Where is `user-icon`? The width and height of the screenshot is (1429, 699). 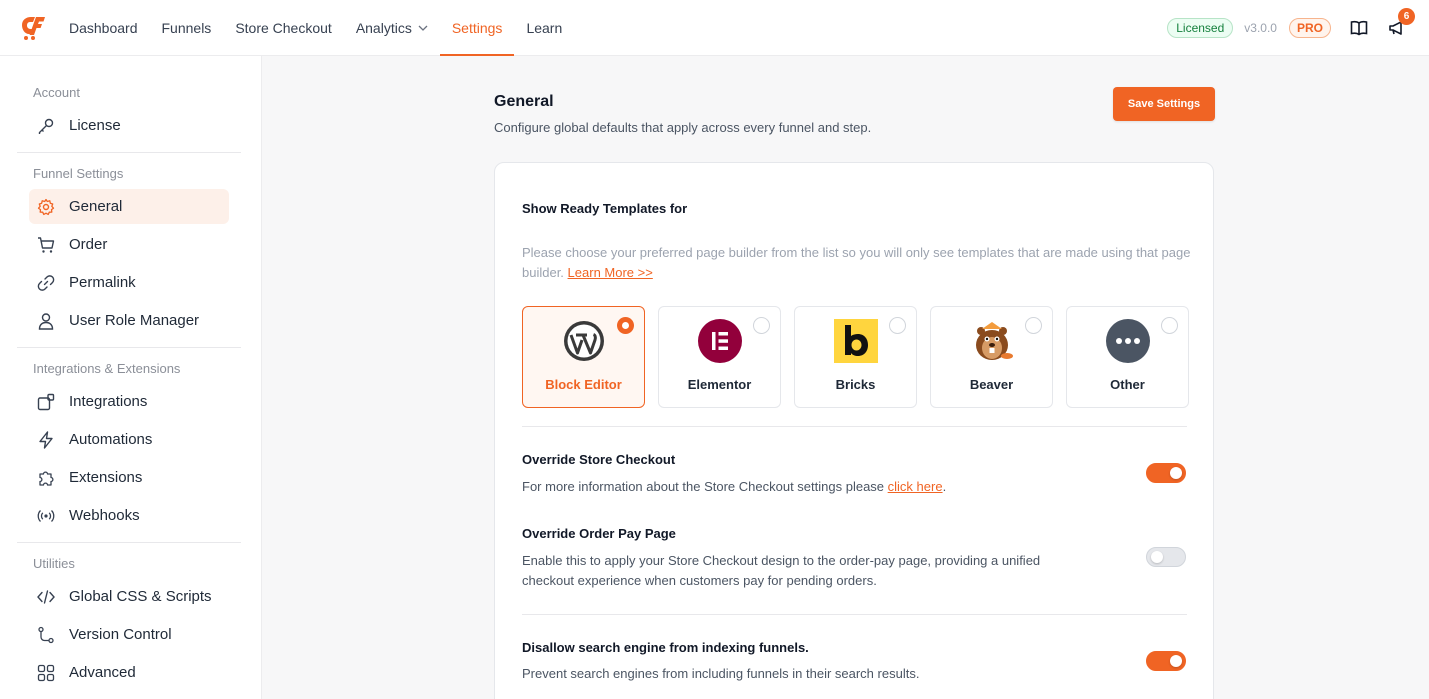
user-icon is located at coordinates (46, 321).